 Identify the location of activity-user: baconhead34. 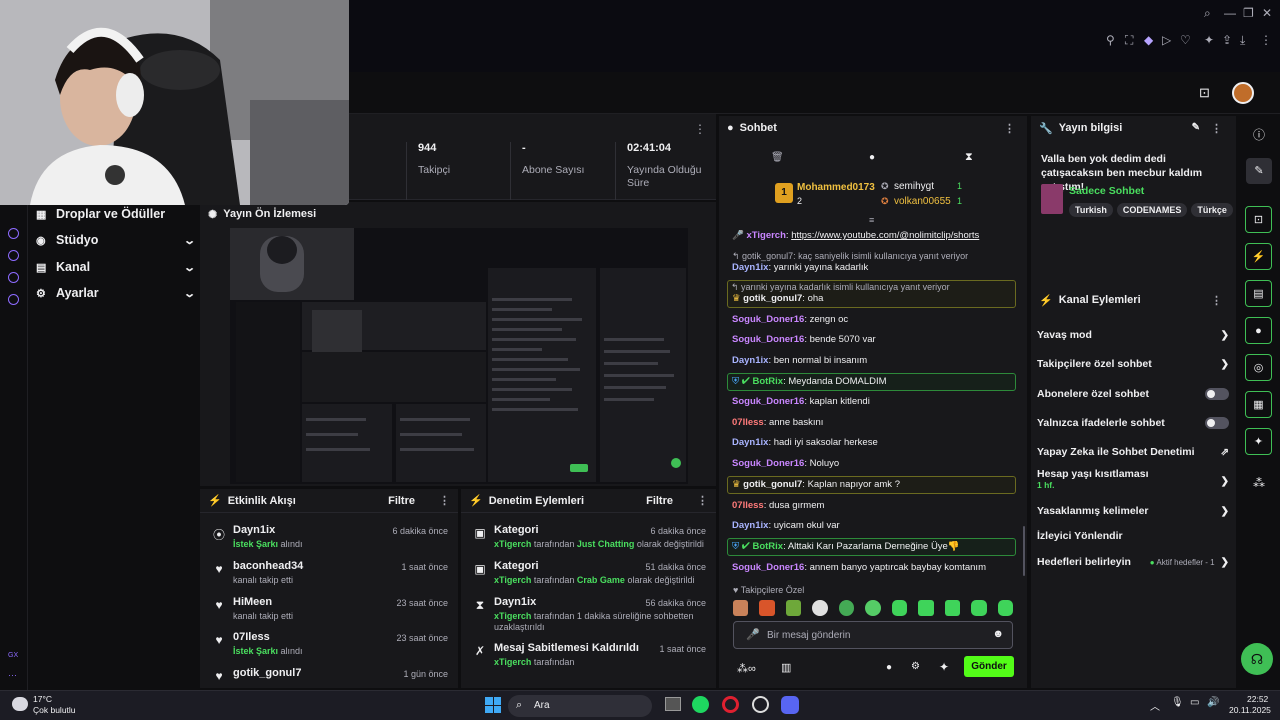
(268, 566).